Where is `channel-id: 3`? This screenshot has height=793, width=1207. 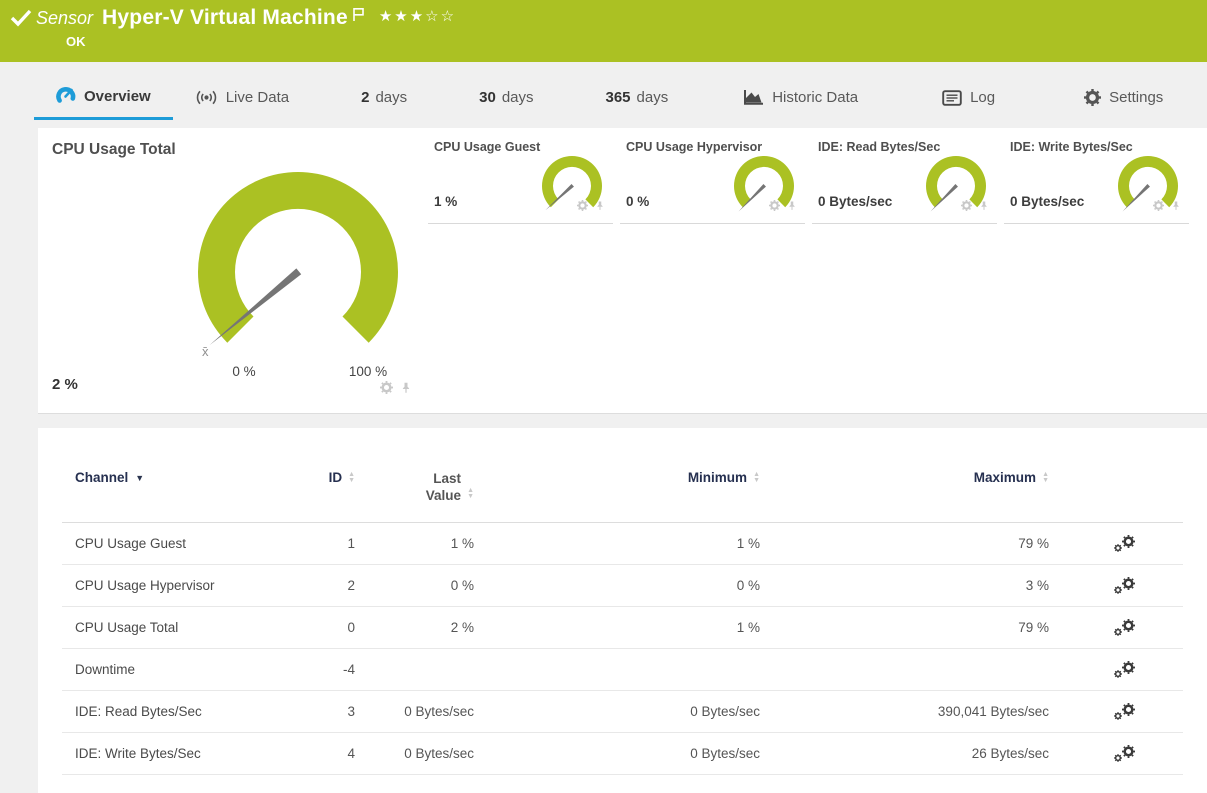 channel-id: 3 is located at coordinates (351, 711).